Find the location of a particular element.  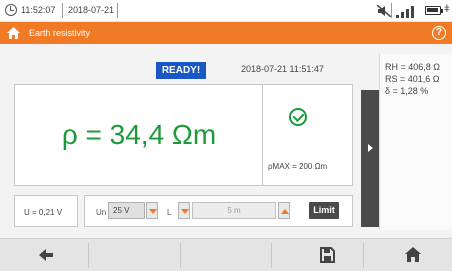

status-date: 2018-07-21 is located at coordinates (91, 10).